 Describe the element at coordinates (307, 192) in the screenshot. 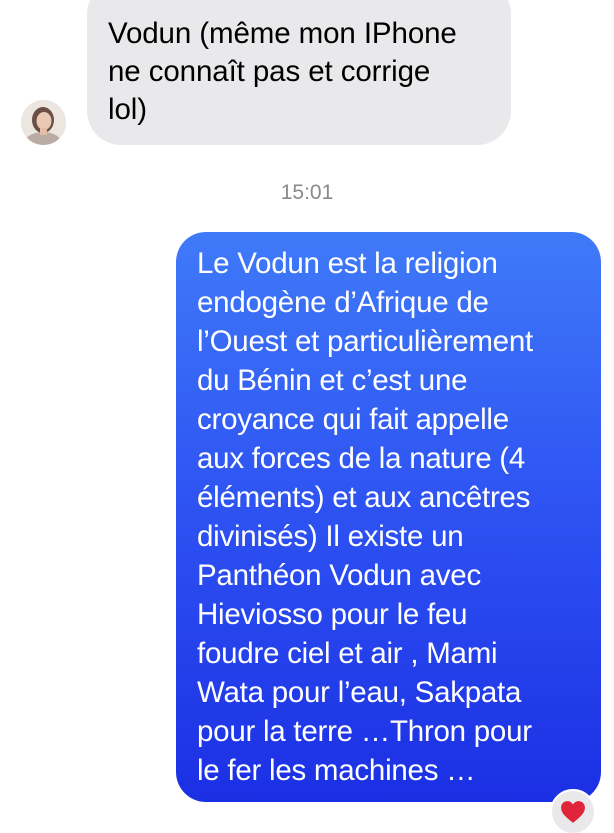

I see `message-timestamp: 15:01` at that location.